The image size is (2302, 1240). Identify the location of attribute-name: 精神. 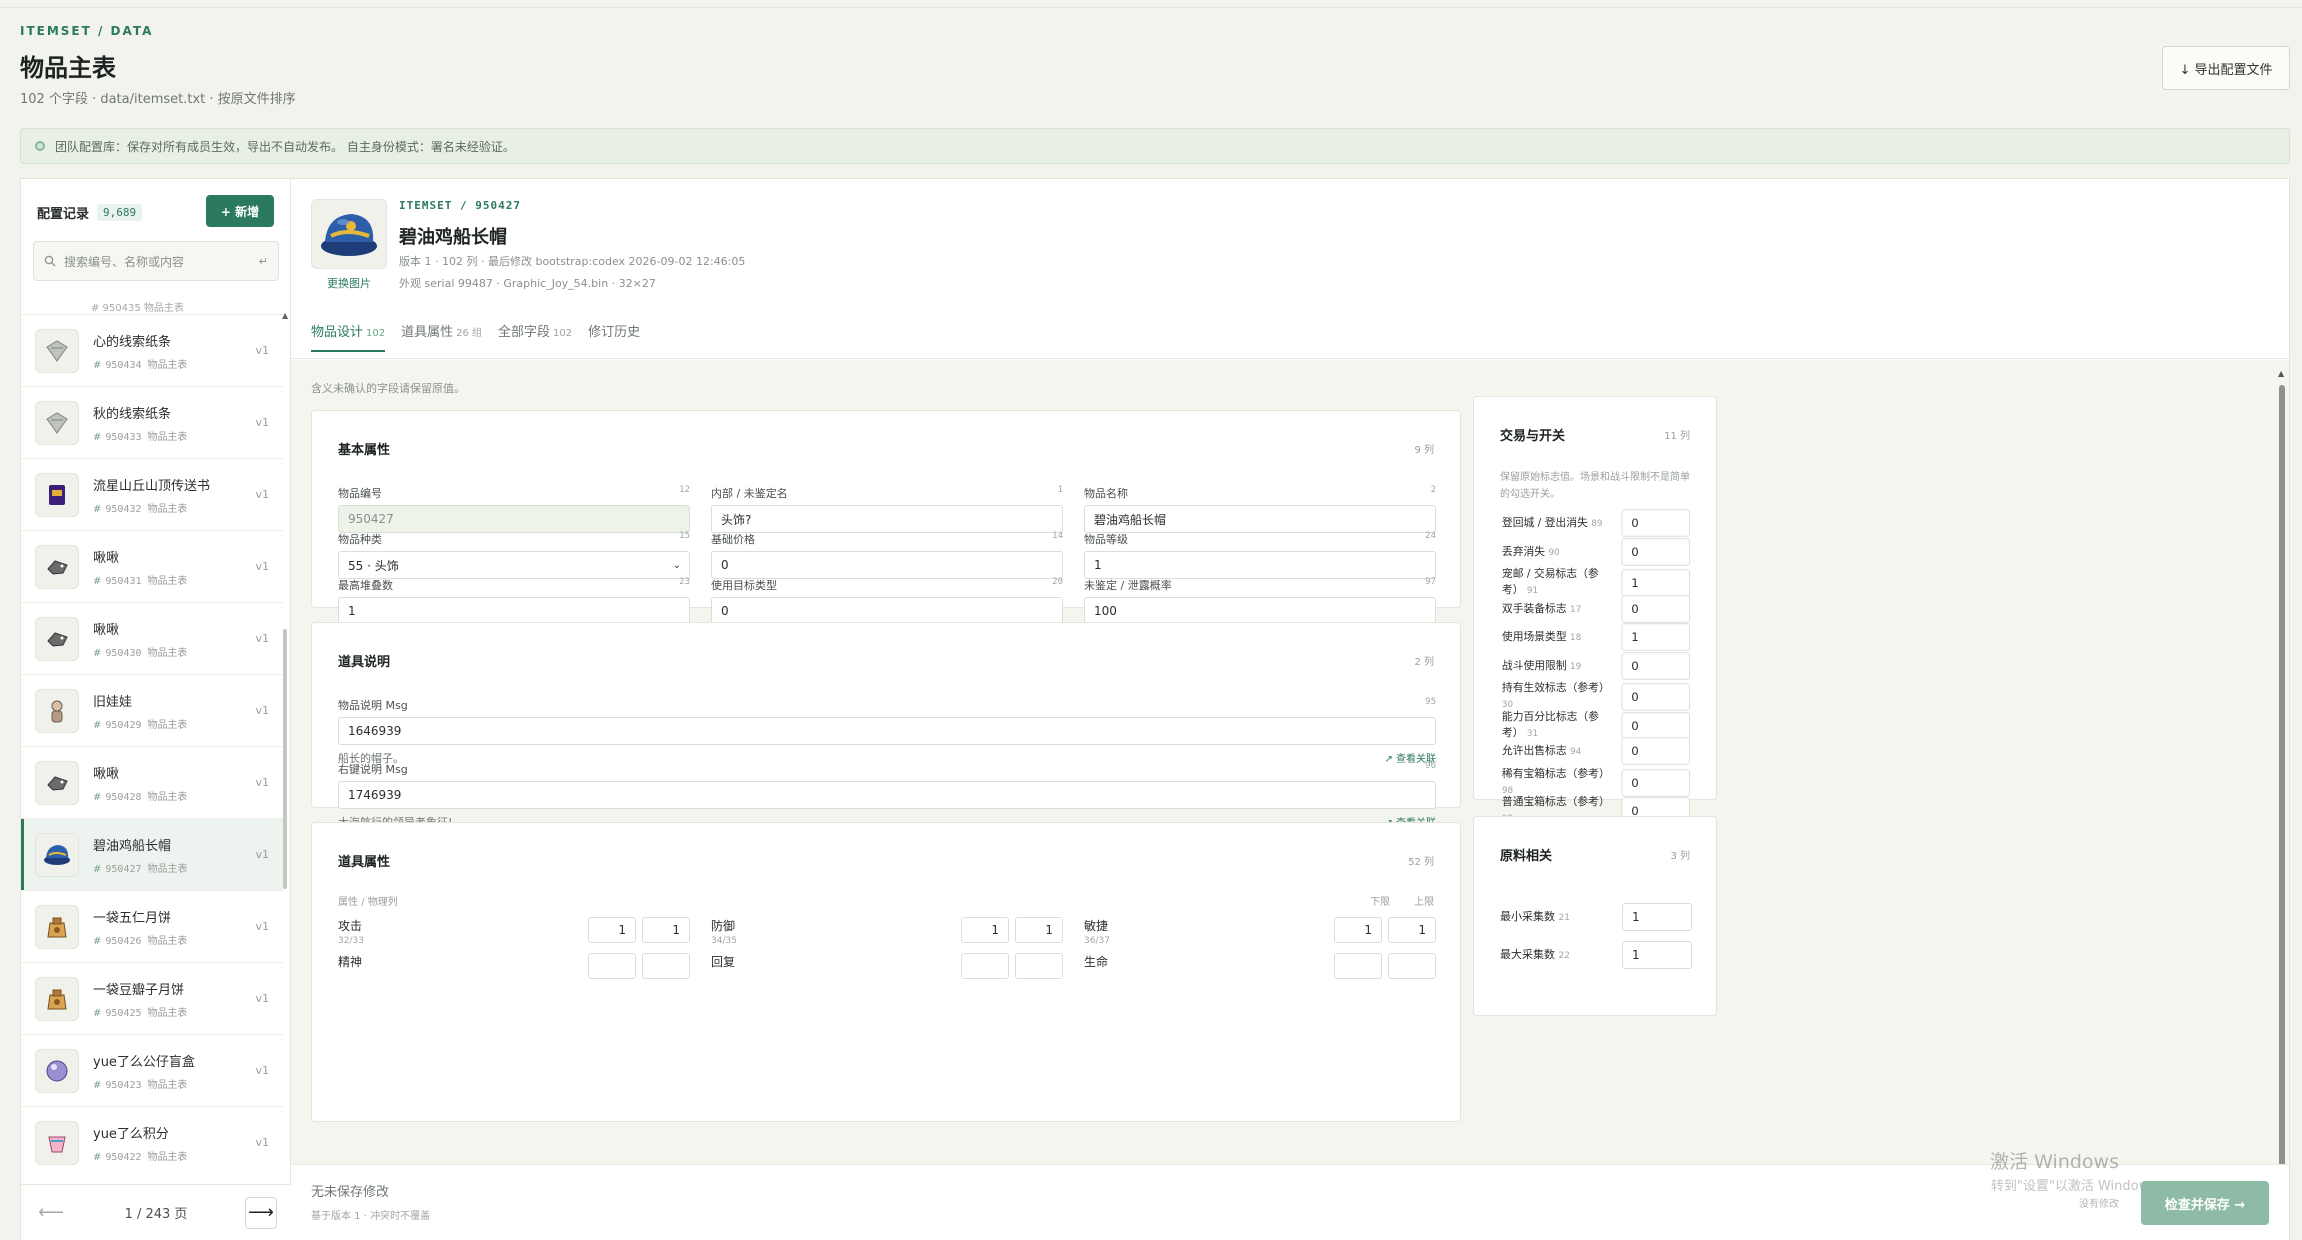
(350, 962).